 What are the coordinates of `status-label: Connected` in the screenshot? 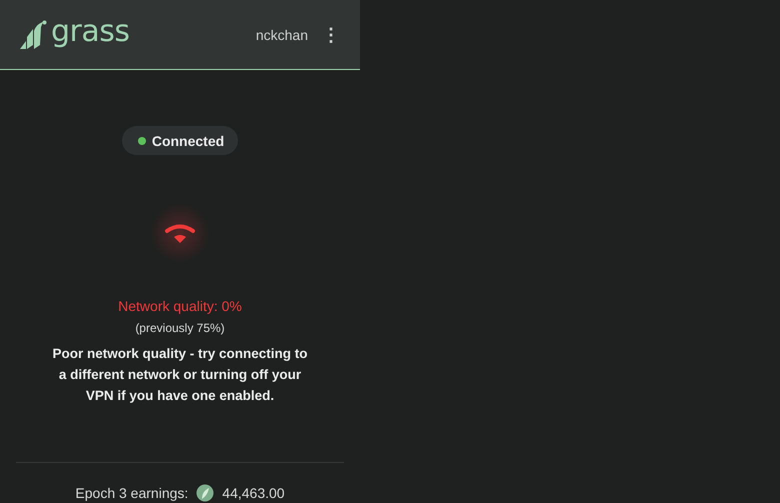 It's located at (188, 140).